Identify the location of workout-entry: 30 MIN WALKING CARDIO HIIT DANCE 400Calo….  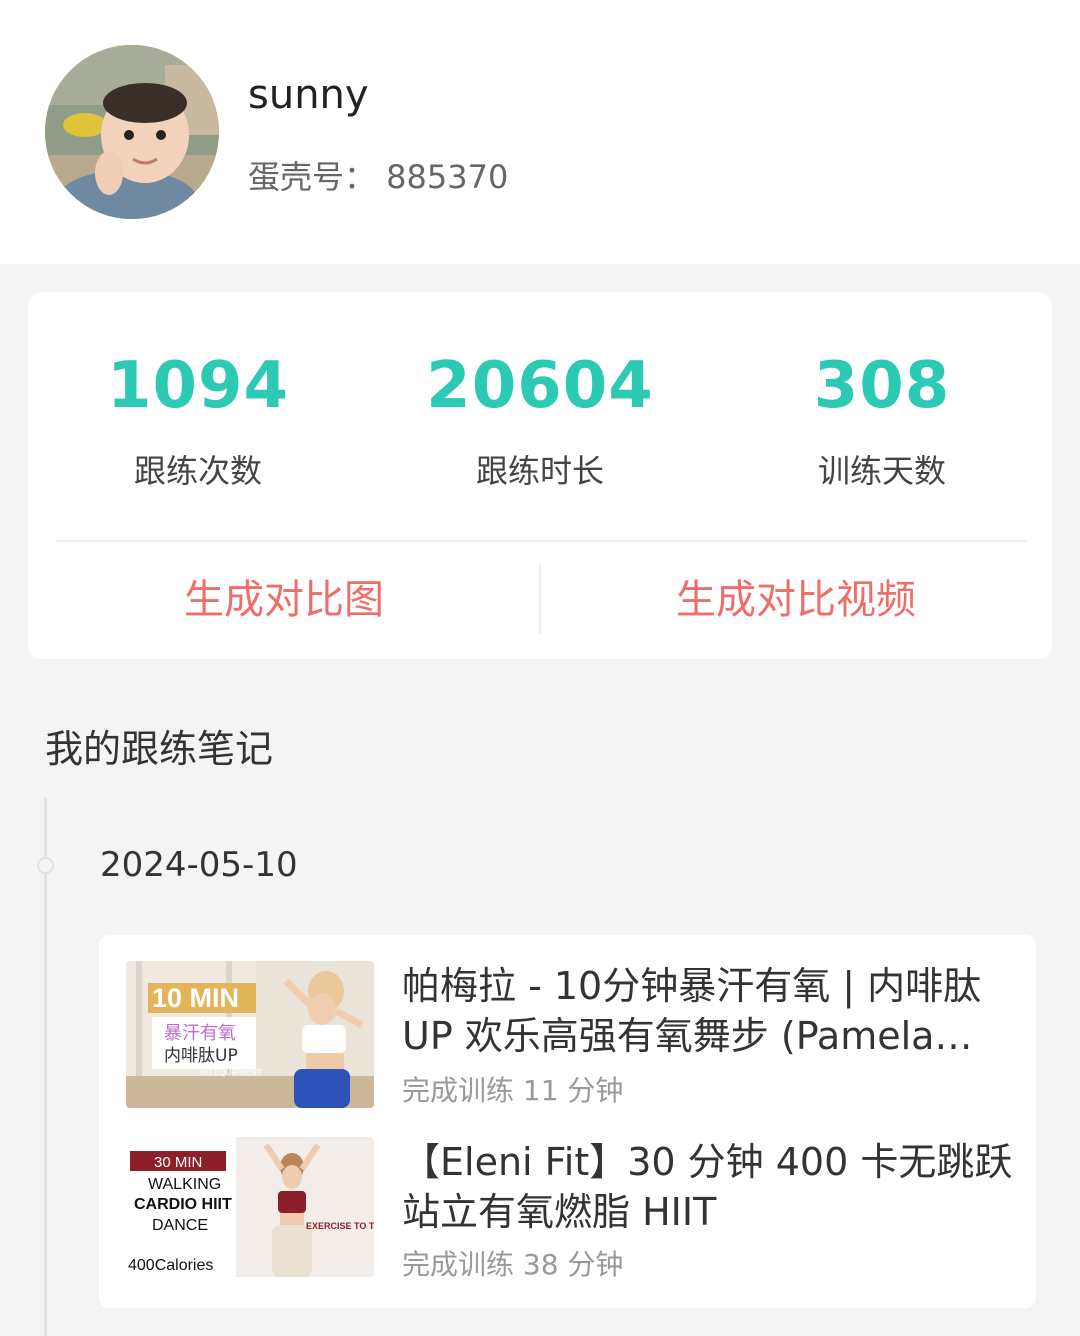
(567, 1212).